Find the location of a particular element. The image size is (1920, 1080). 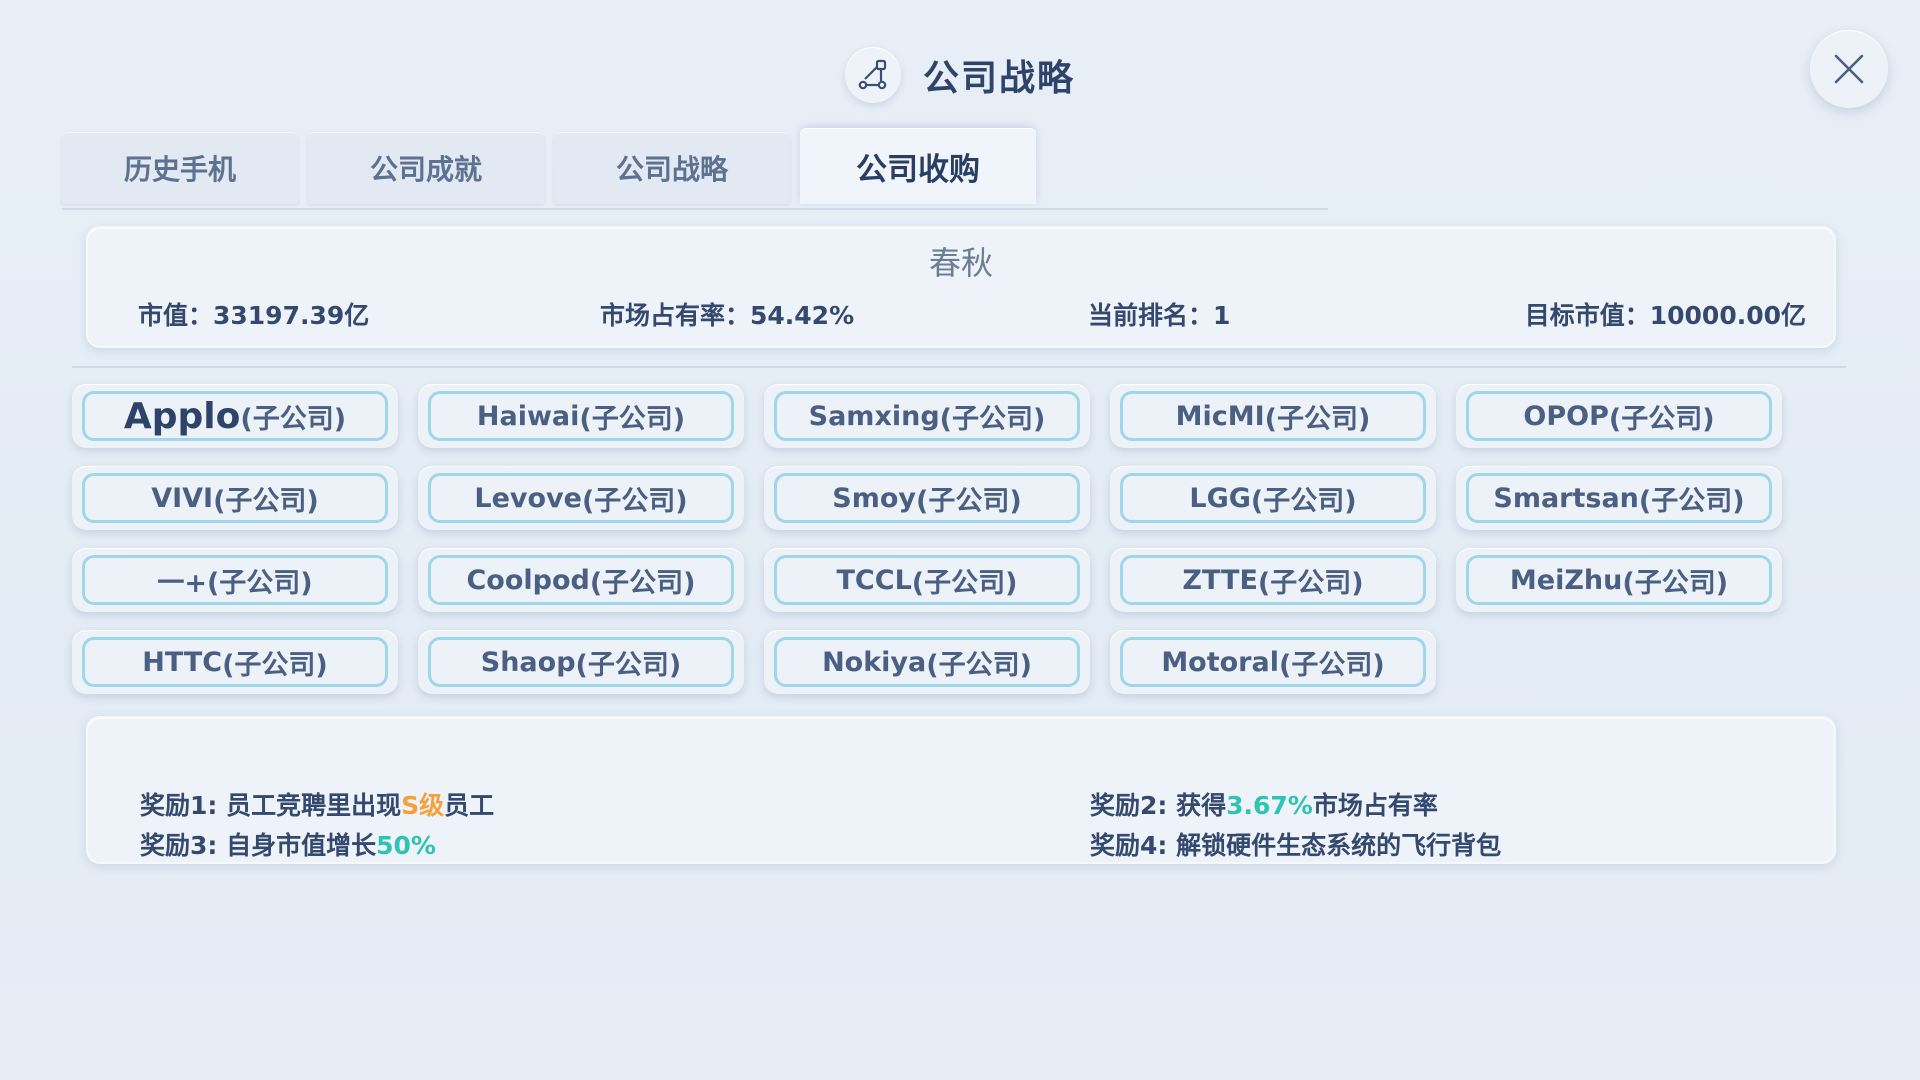

company-button: MicMI (子公司) is located at coordinates (1273, 416).